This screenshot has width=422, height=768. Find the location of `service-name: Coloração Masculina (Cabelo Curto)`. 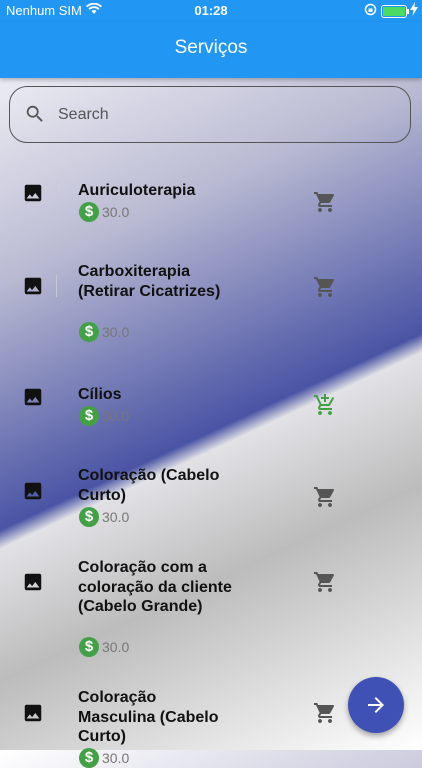

service-name: Coloração Masculina (Cabelo Curto) is located at coordinates (148, 717).